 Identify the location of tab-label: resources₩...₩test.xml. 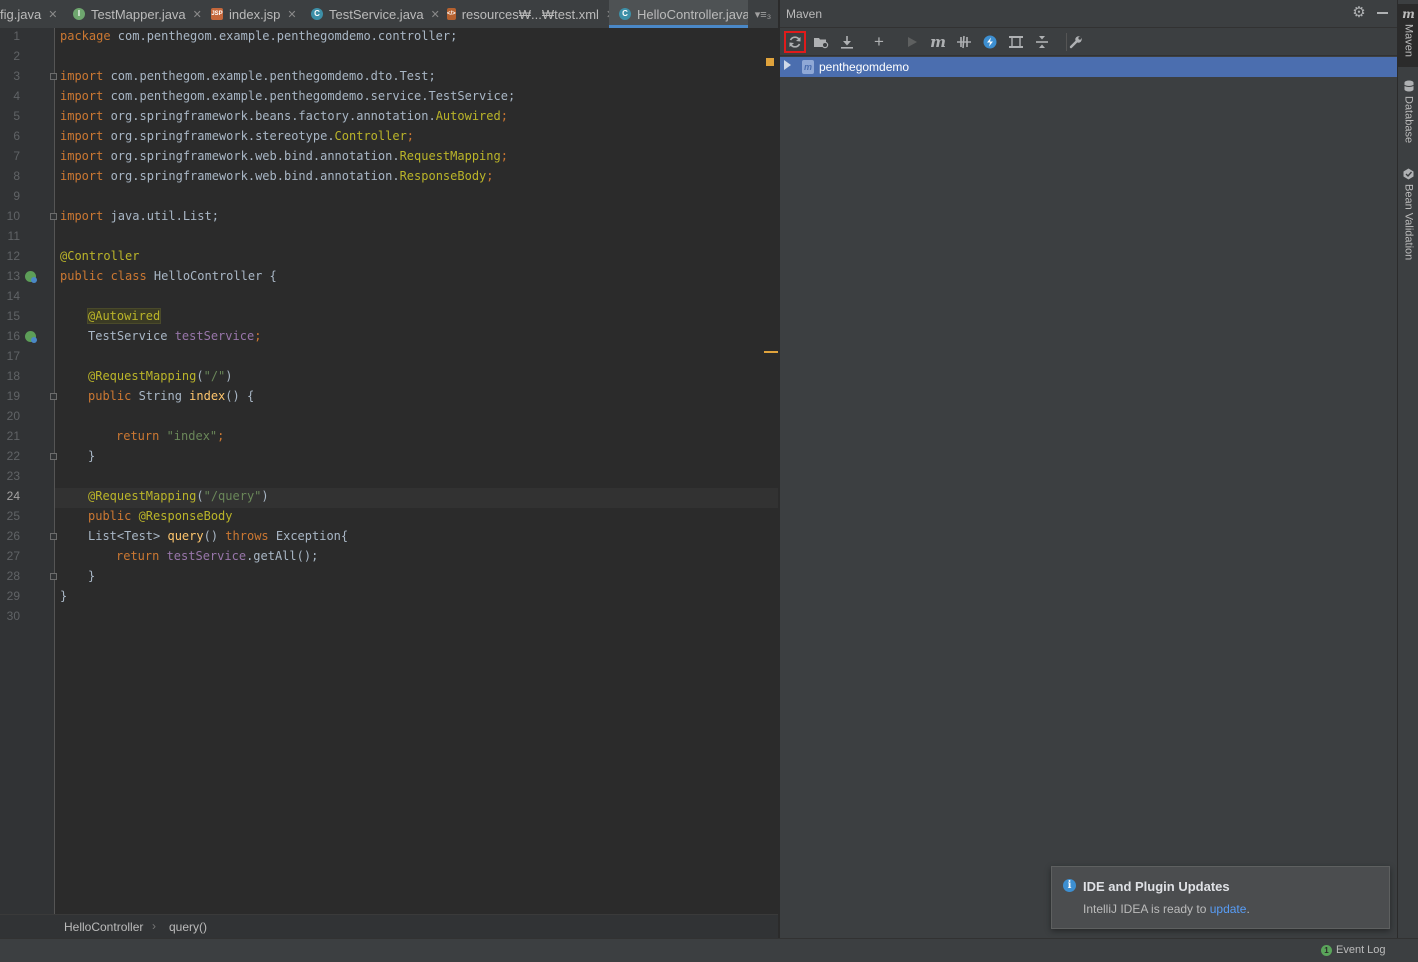
(530, 14).